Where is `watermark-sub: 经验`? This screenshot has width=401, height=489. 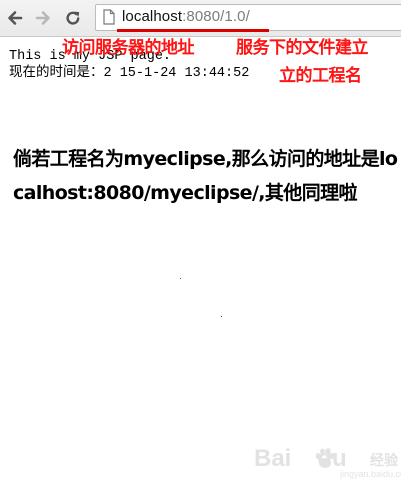
watermark-sub: 经验 is located at coordinates (384, 461).